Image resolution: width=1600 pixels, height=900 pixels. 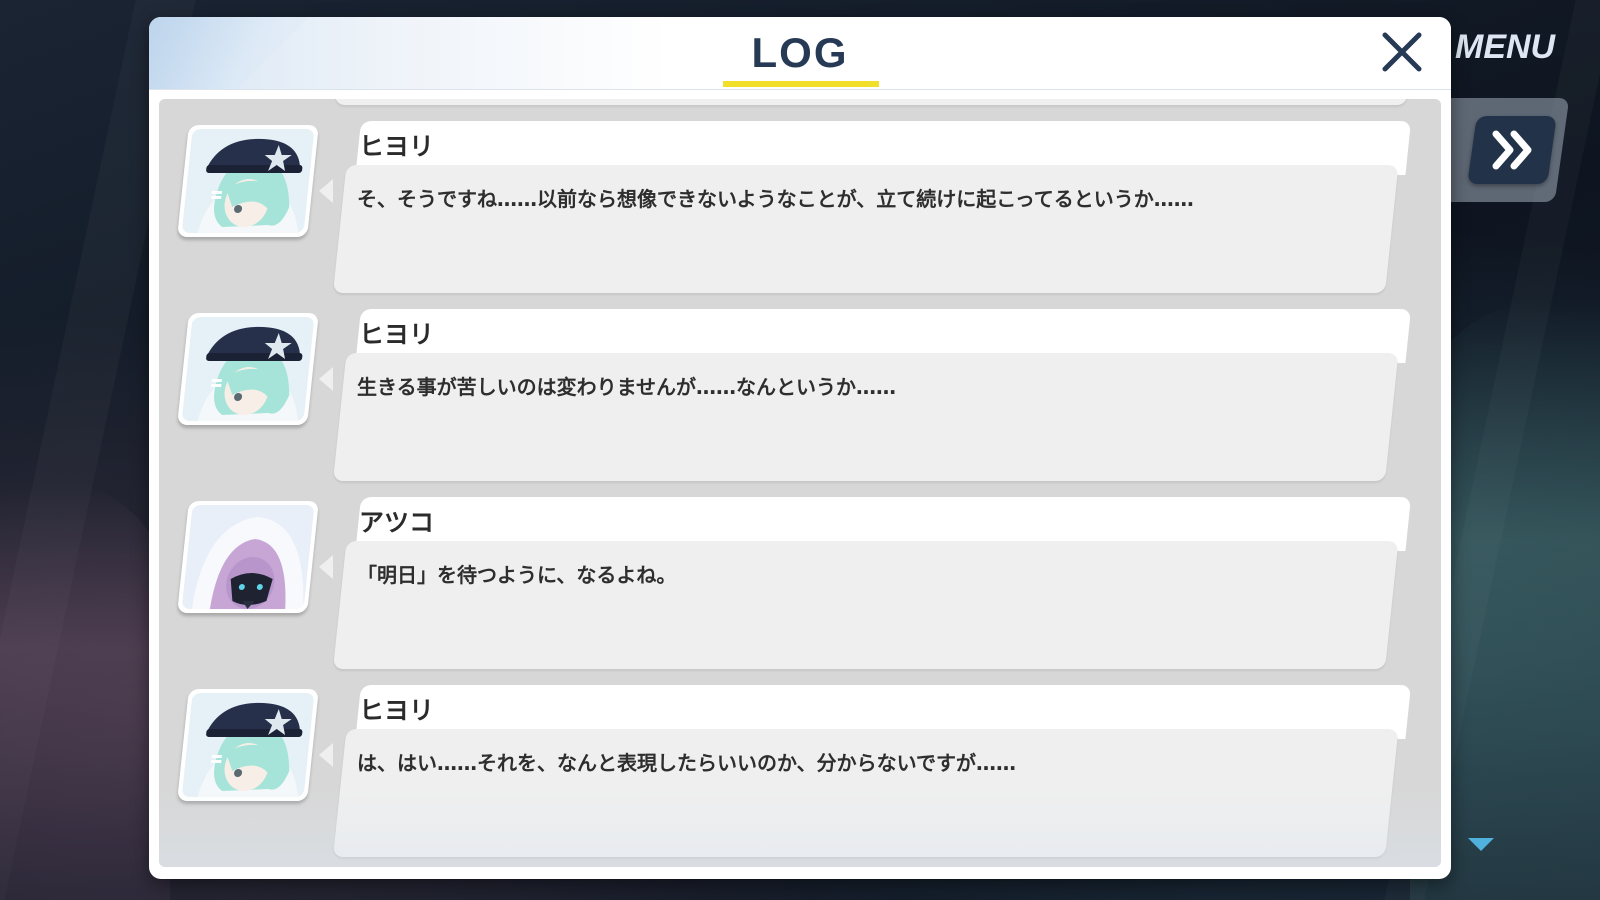 What do you see at coordinates (85, 690) in the screenshot?
I see `background-character-left` at bounding box center [85, 690].